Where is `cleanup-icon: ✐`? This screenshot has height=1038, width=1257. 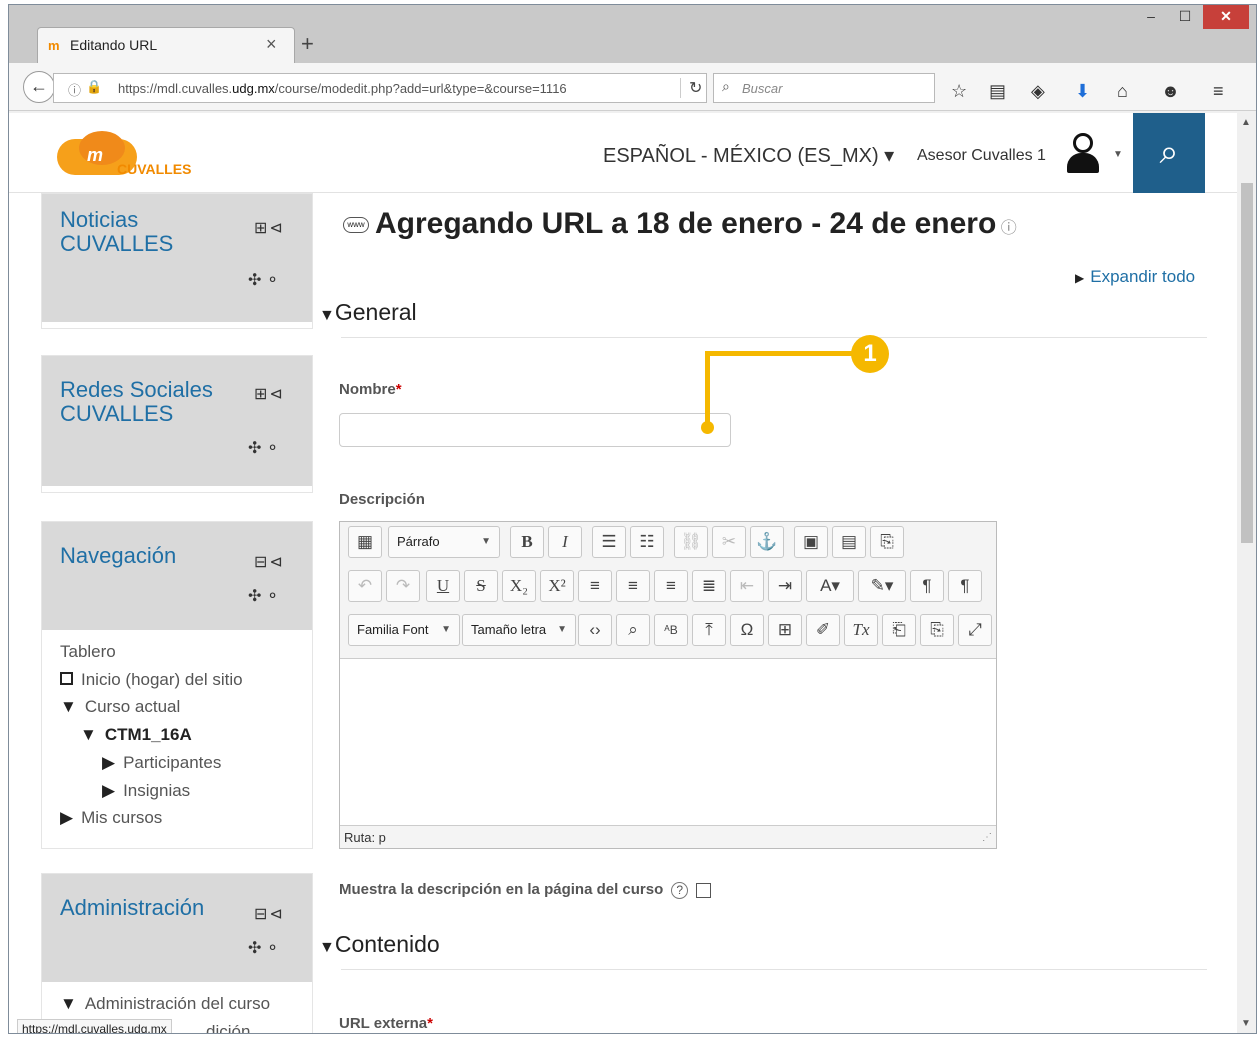
cleanup-icon: ✐ is located at coordinates (823, 630).